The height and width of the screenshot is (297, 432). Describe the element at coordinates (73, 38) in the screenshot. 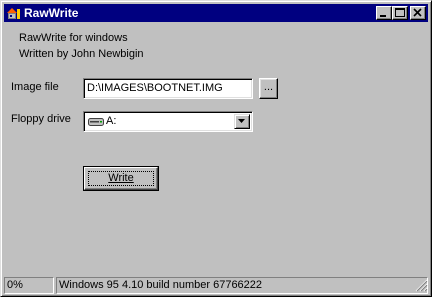

I see `about-line-1: RawWrite for windows` at that location.